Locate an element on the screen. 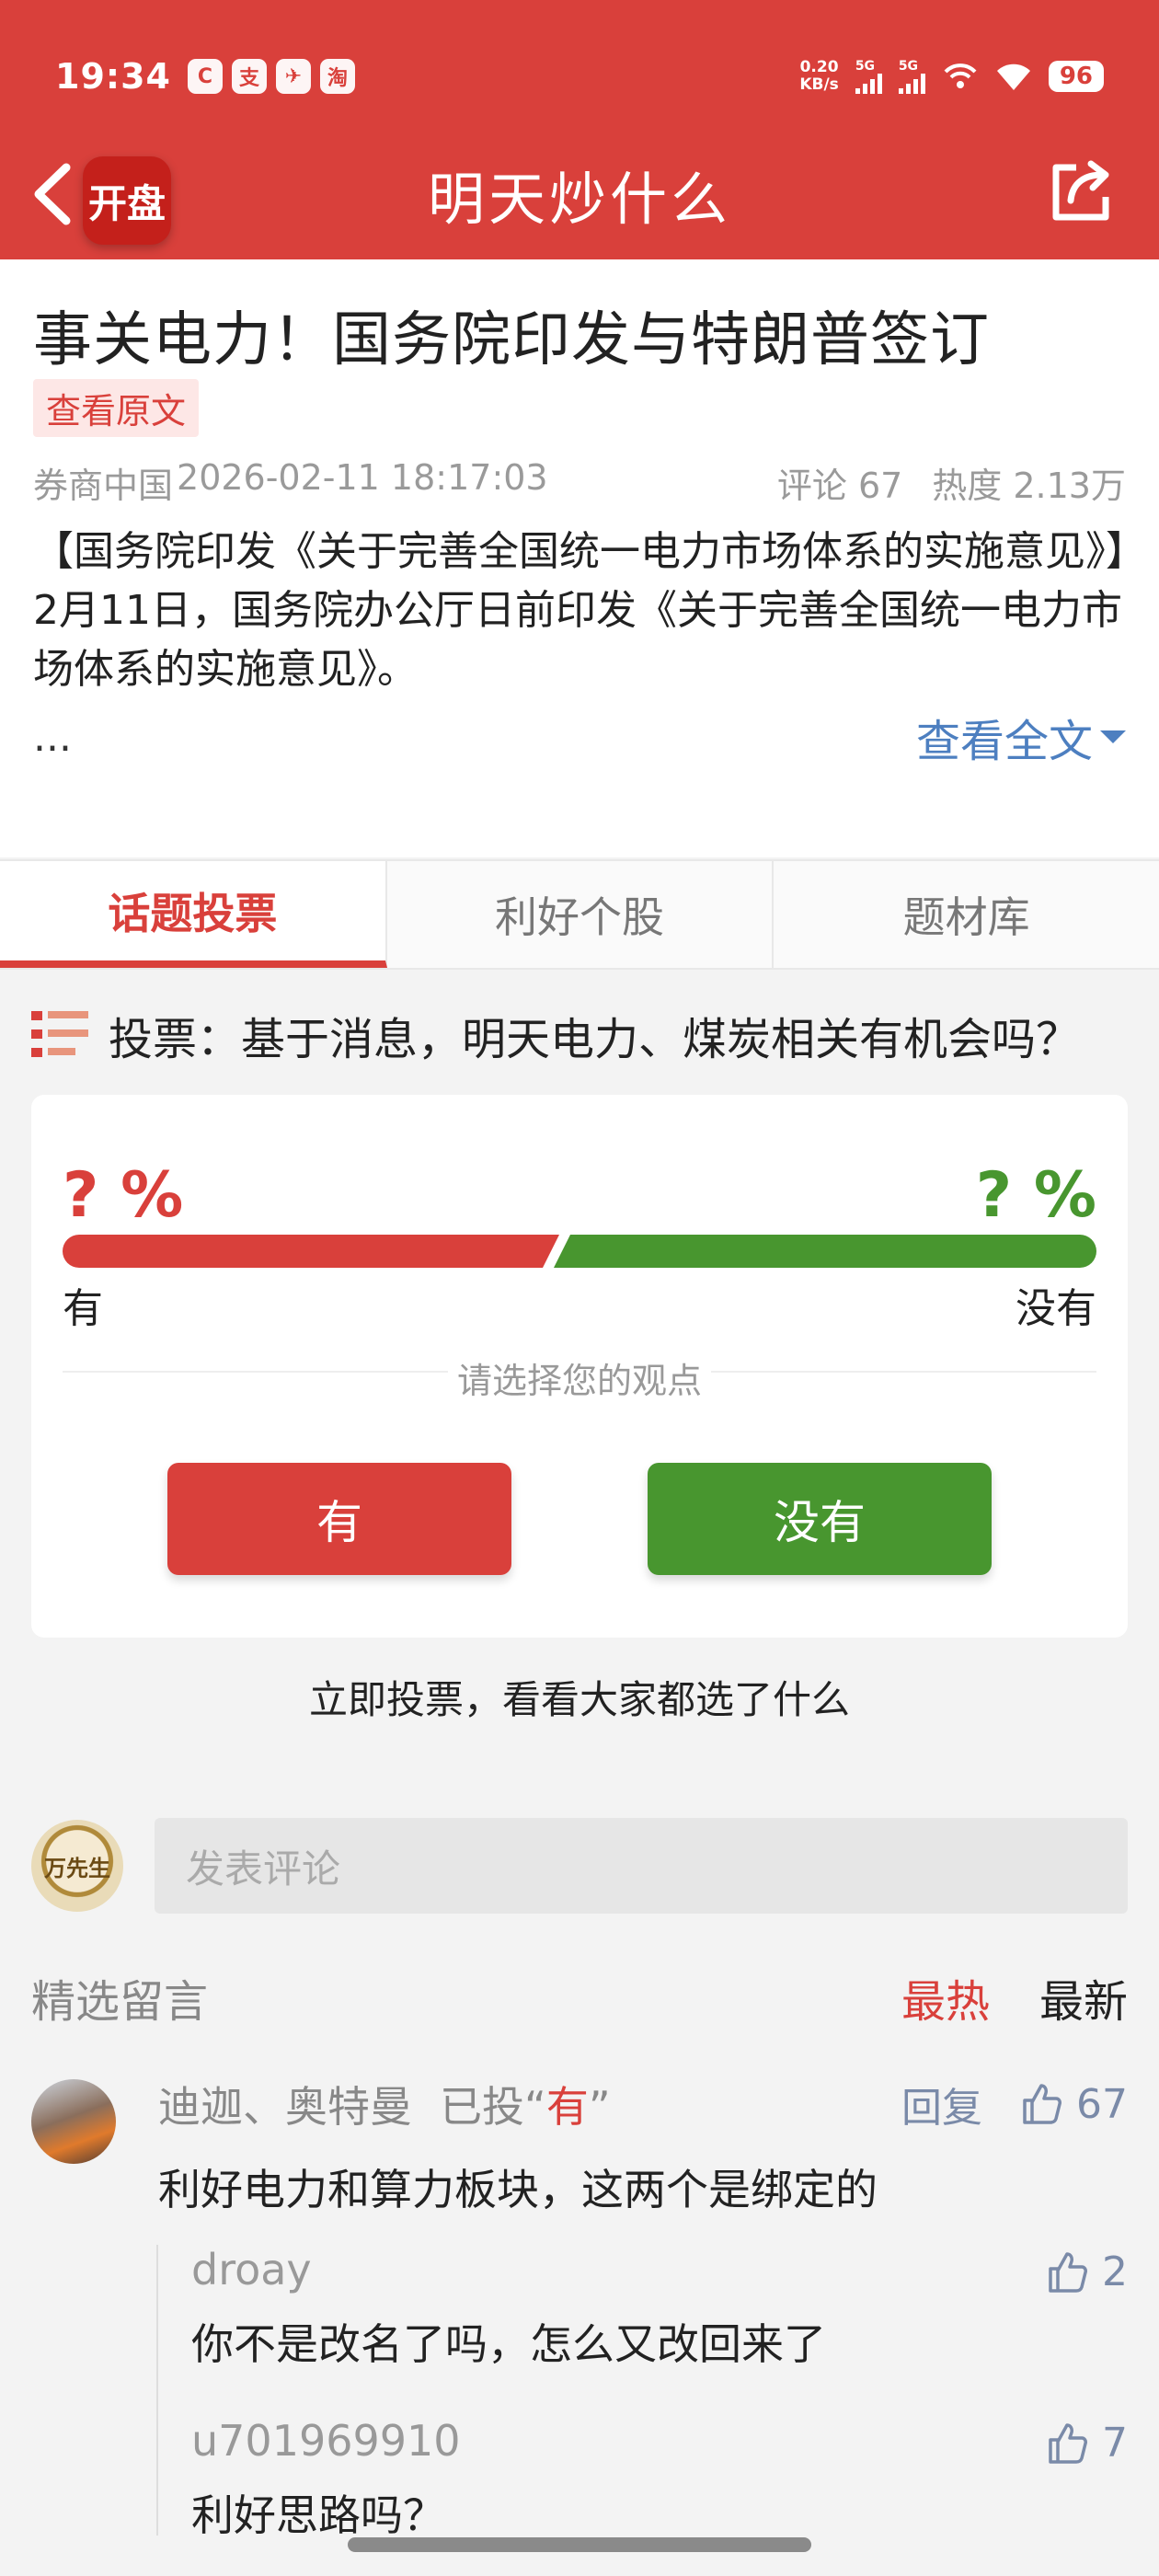 The image size is (1159, 2576). like-count: 2 is located at coordinates (1115, 2271).